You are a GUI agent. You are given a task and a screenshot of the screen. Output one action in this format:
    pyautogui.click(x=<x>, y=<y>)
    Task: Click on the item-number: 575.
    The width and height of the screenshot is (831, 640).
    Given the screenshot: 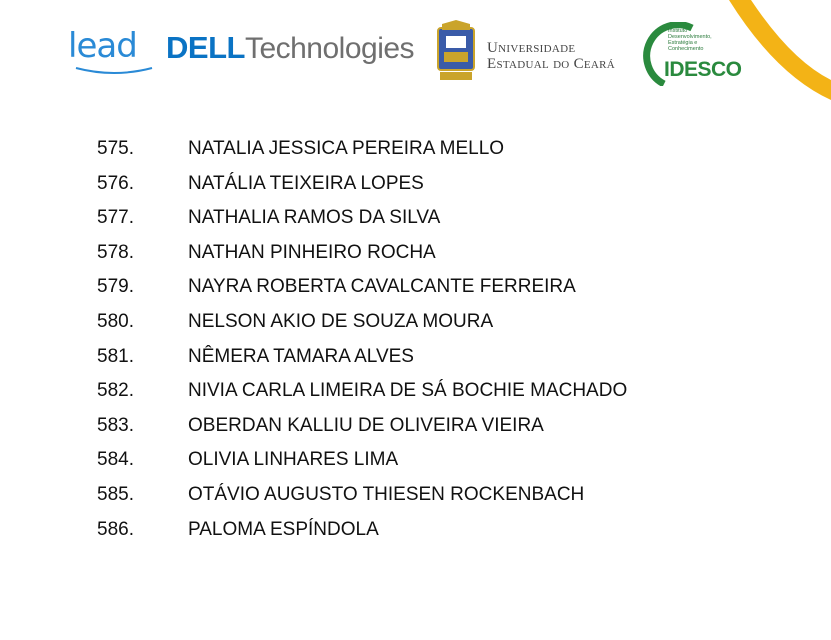 What is the action you would take?
    pyautogui.click(x=115, y=148)
    